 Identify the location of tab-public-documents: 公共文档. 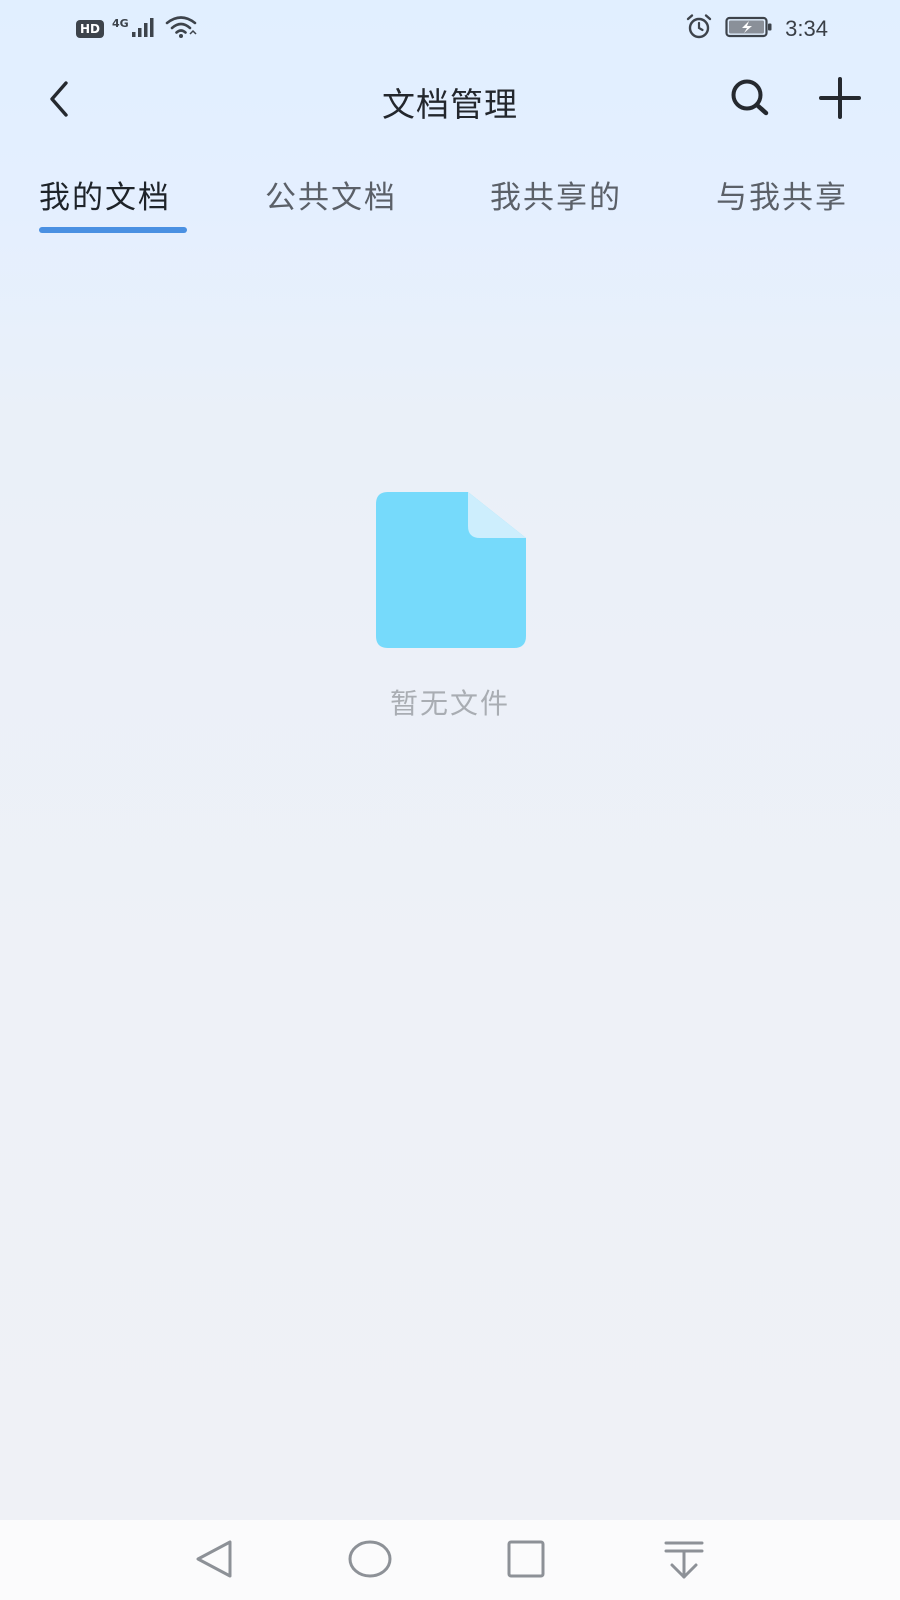
(331, 202).